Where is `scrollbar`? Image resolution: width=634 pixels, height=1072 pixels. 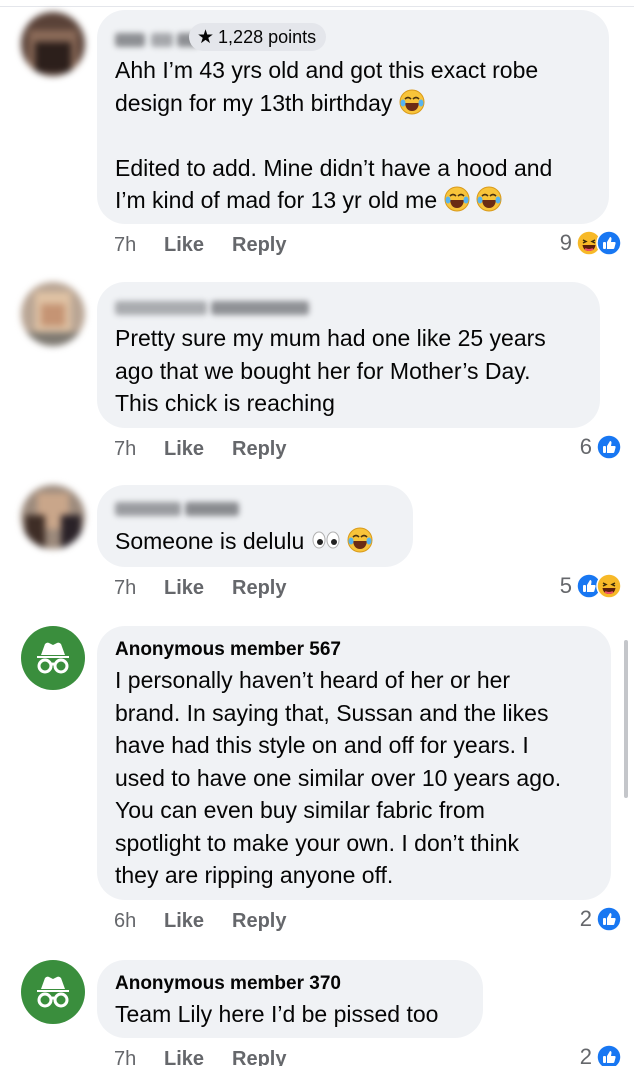
scrollbar is located at coordinates (626, 719).